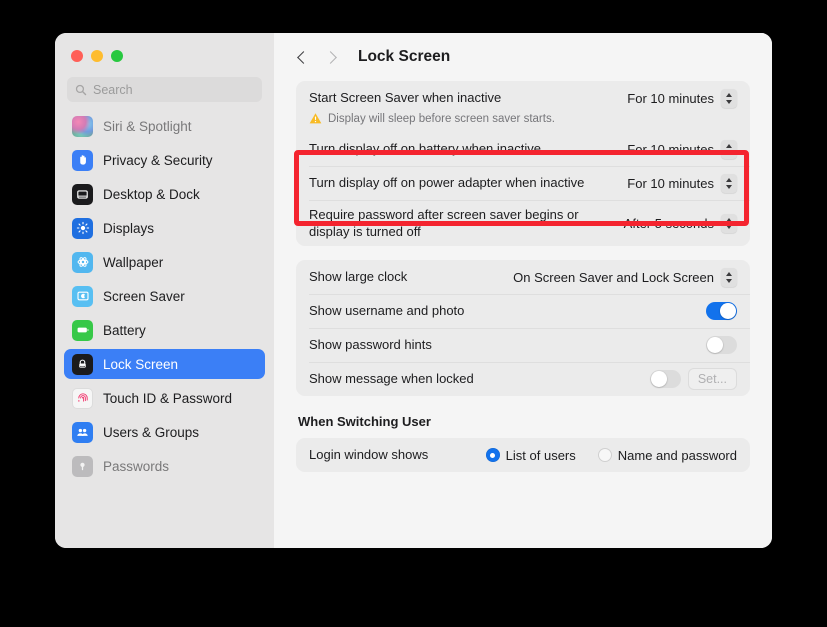  I want to click on popup-value: On Screen Saver and Lock Screen, so click(613, 277).